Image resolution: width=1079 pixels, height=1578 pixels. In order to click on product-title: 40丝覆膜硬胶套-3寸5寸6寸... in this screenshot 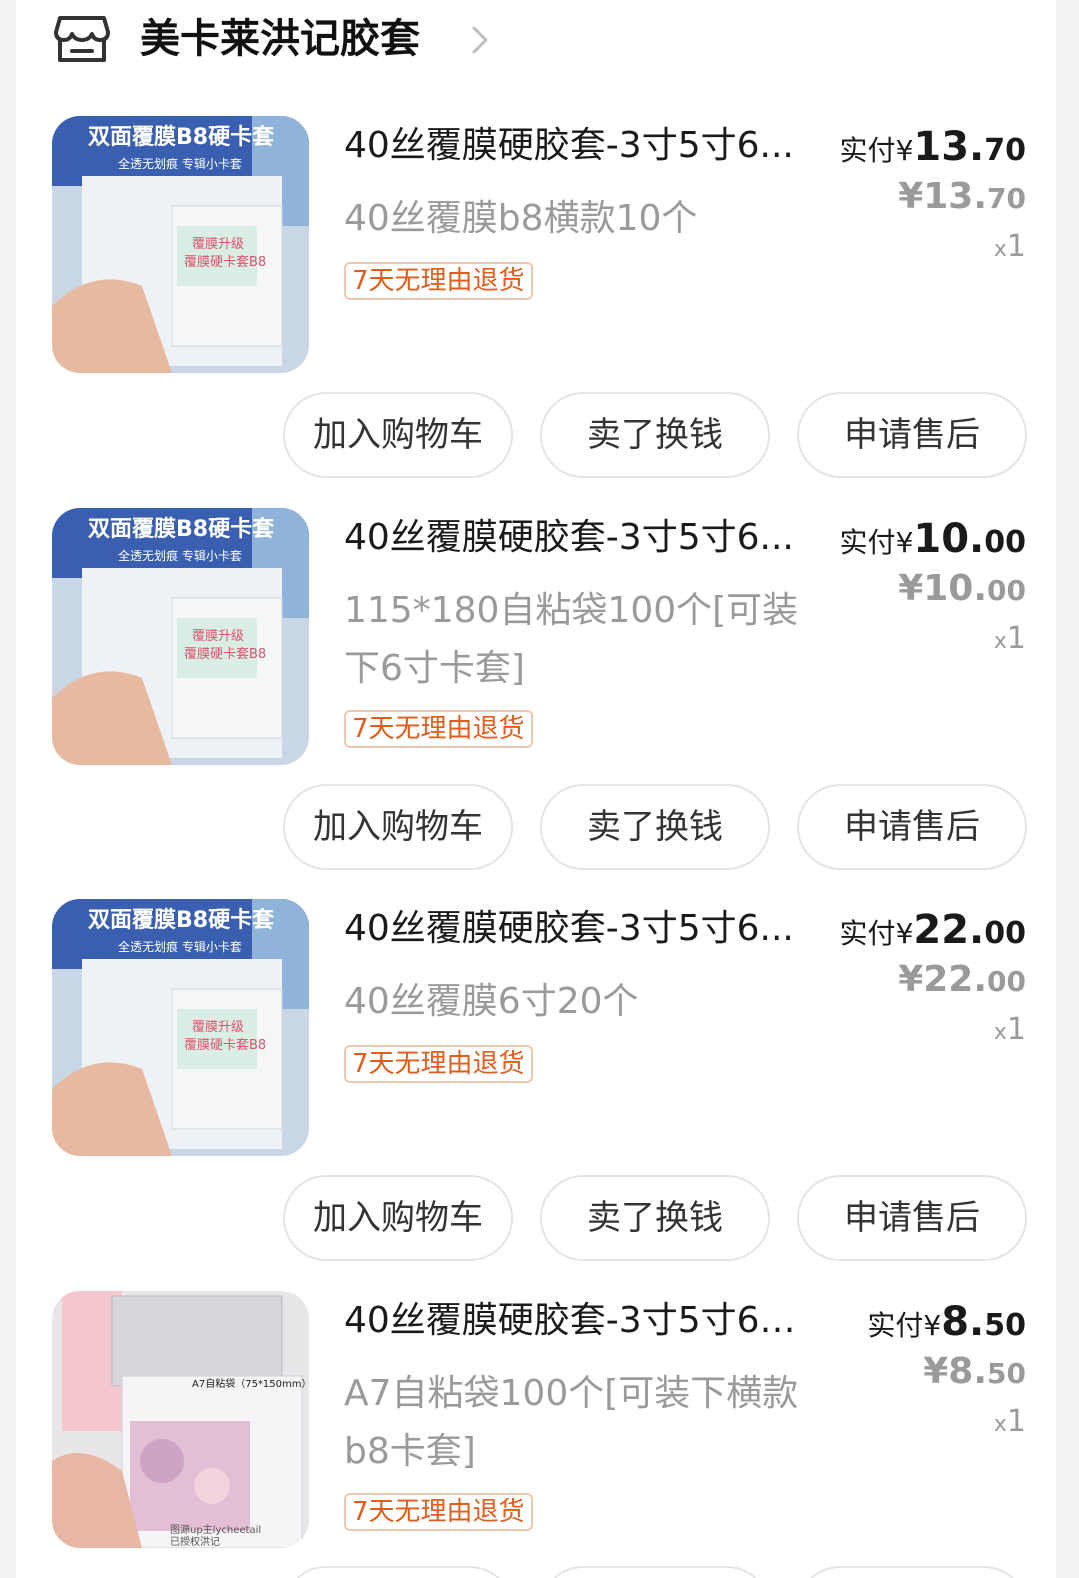, I will do `click(571, 1320)`.